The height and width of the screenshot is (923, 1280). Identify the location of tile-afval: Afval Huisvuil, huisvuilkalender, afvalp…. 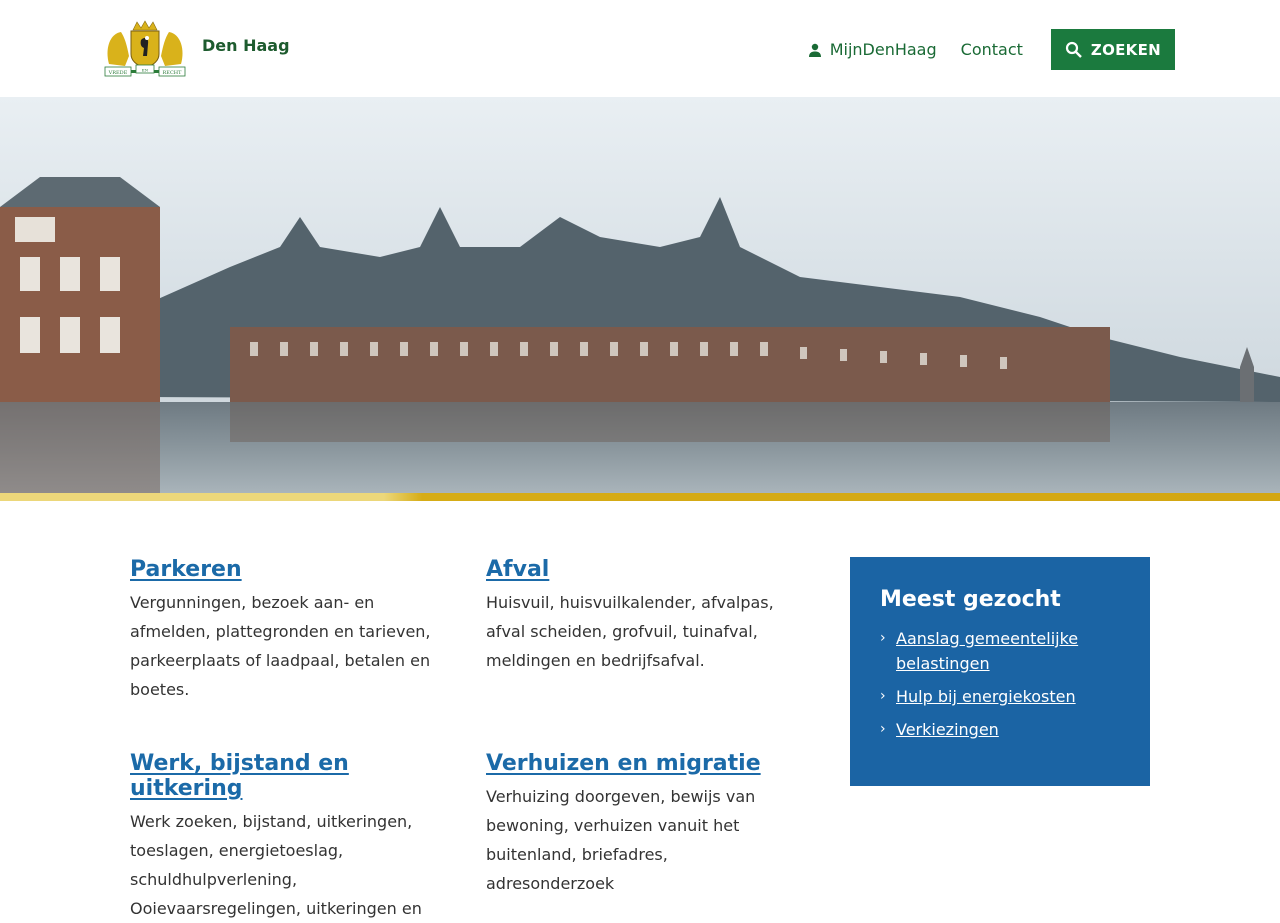
(631, 616).